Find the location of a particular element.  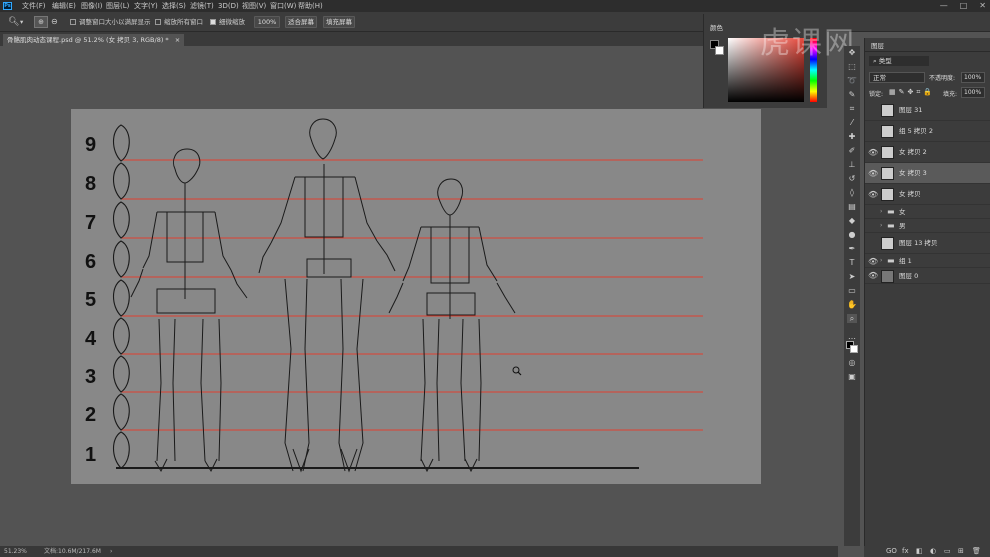

menu-filter: 滤镜(T) is located at coordinates (202, 6).